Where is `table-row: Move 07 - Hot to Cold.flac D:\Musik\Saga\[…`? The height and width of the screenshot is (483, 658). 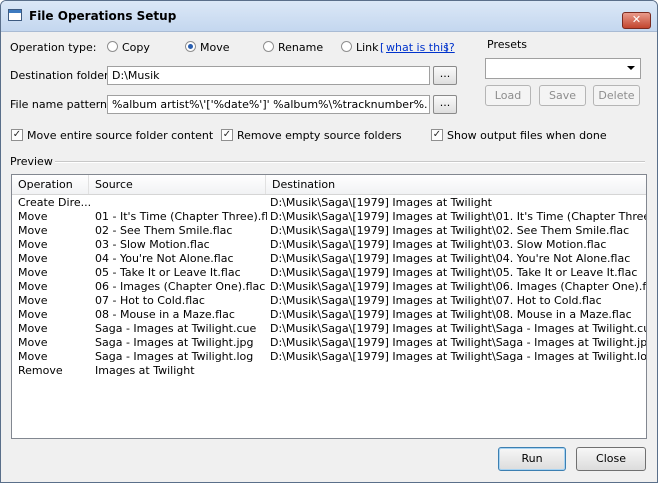
table-row: Move 07 - Hot to Cold.flac D:\Musik\Saga\[… is located at coordinates (329, 301).